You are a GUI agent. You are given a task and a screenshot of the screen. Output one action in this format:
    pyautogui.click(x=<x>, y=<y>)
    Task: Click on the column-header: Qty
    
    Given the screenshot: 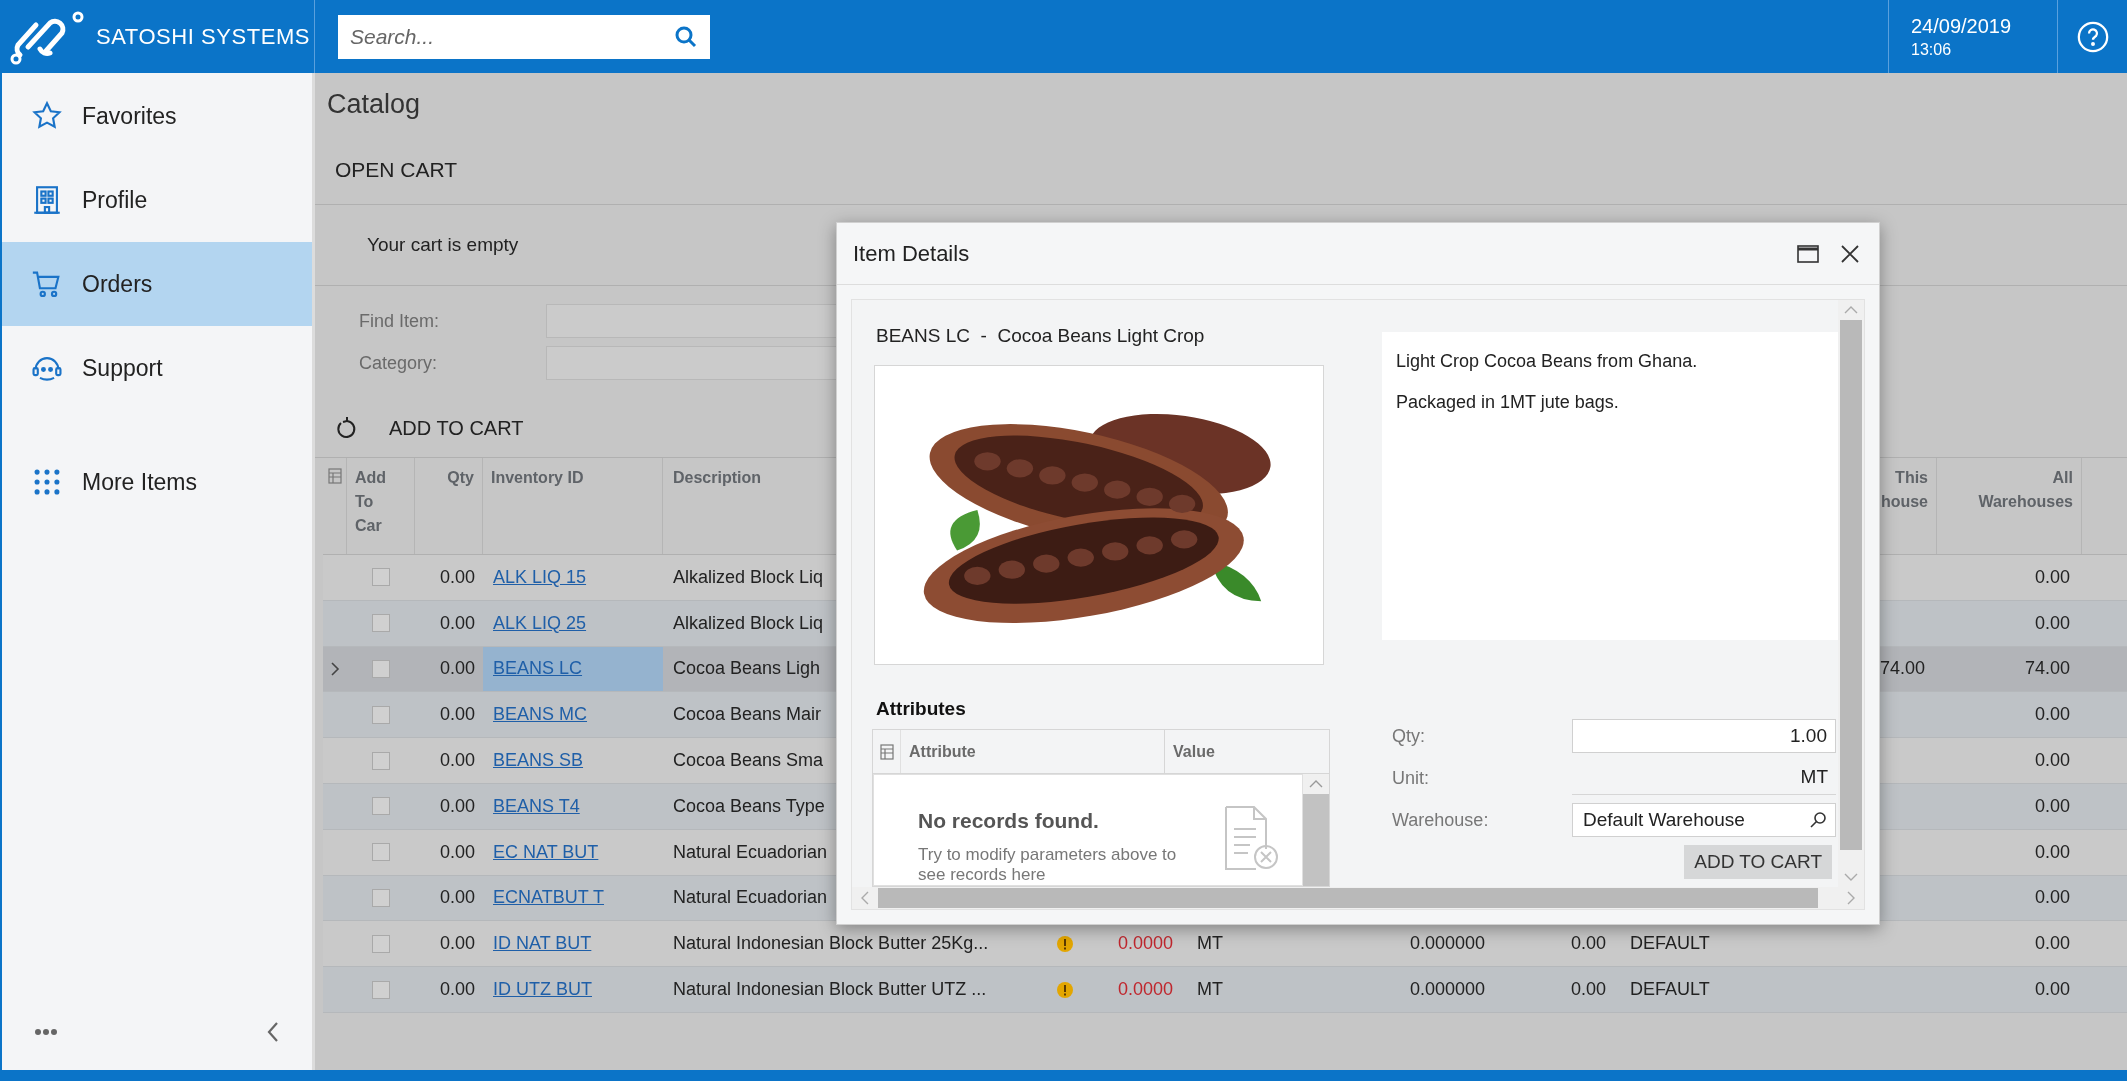 What is the action you would take?
    pyautogui.click(x=460, y=477)
    